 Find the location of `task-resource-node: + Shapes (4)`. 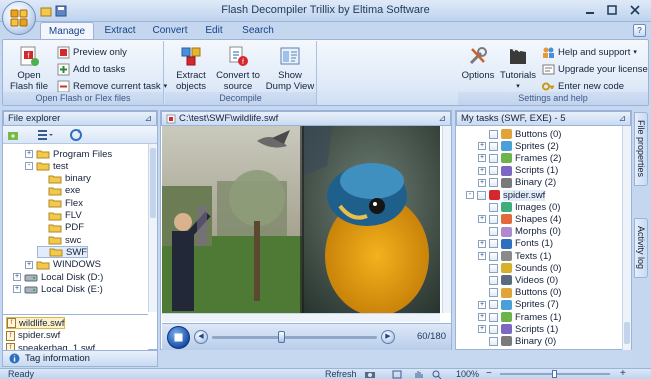

task-resource-node: + Shapes (4) is located at coordinates (519, 219).